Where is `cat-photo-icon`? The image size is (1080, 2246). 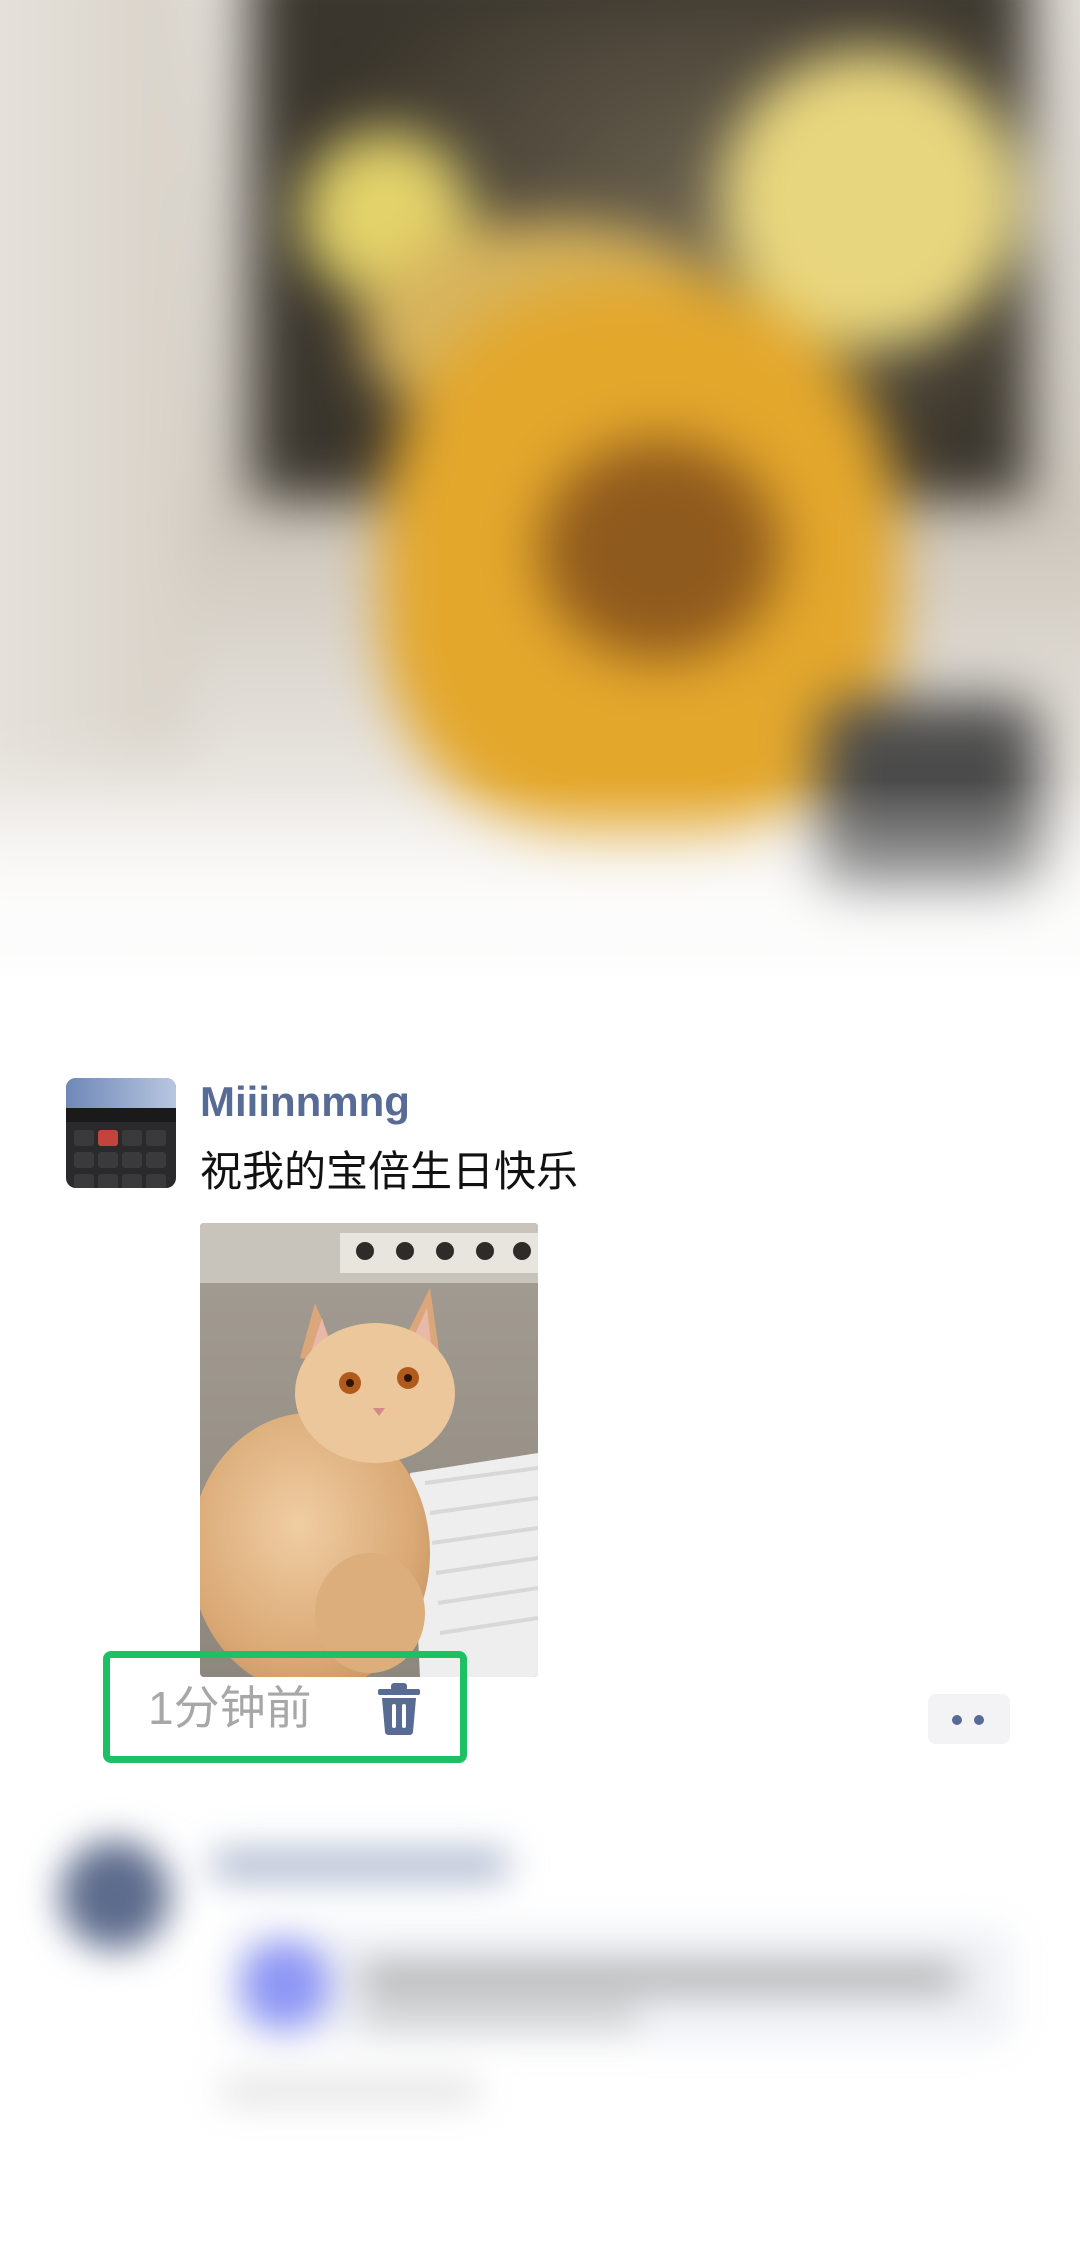
cat-photo-icon is located at coordinates (369, 1450).